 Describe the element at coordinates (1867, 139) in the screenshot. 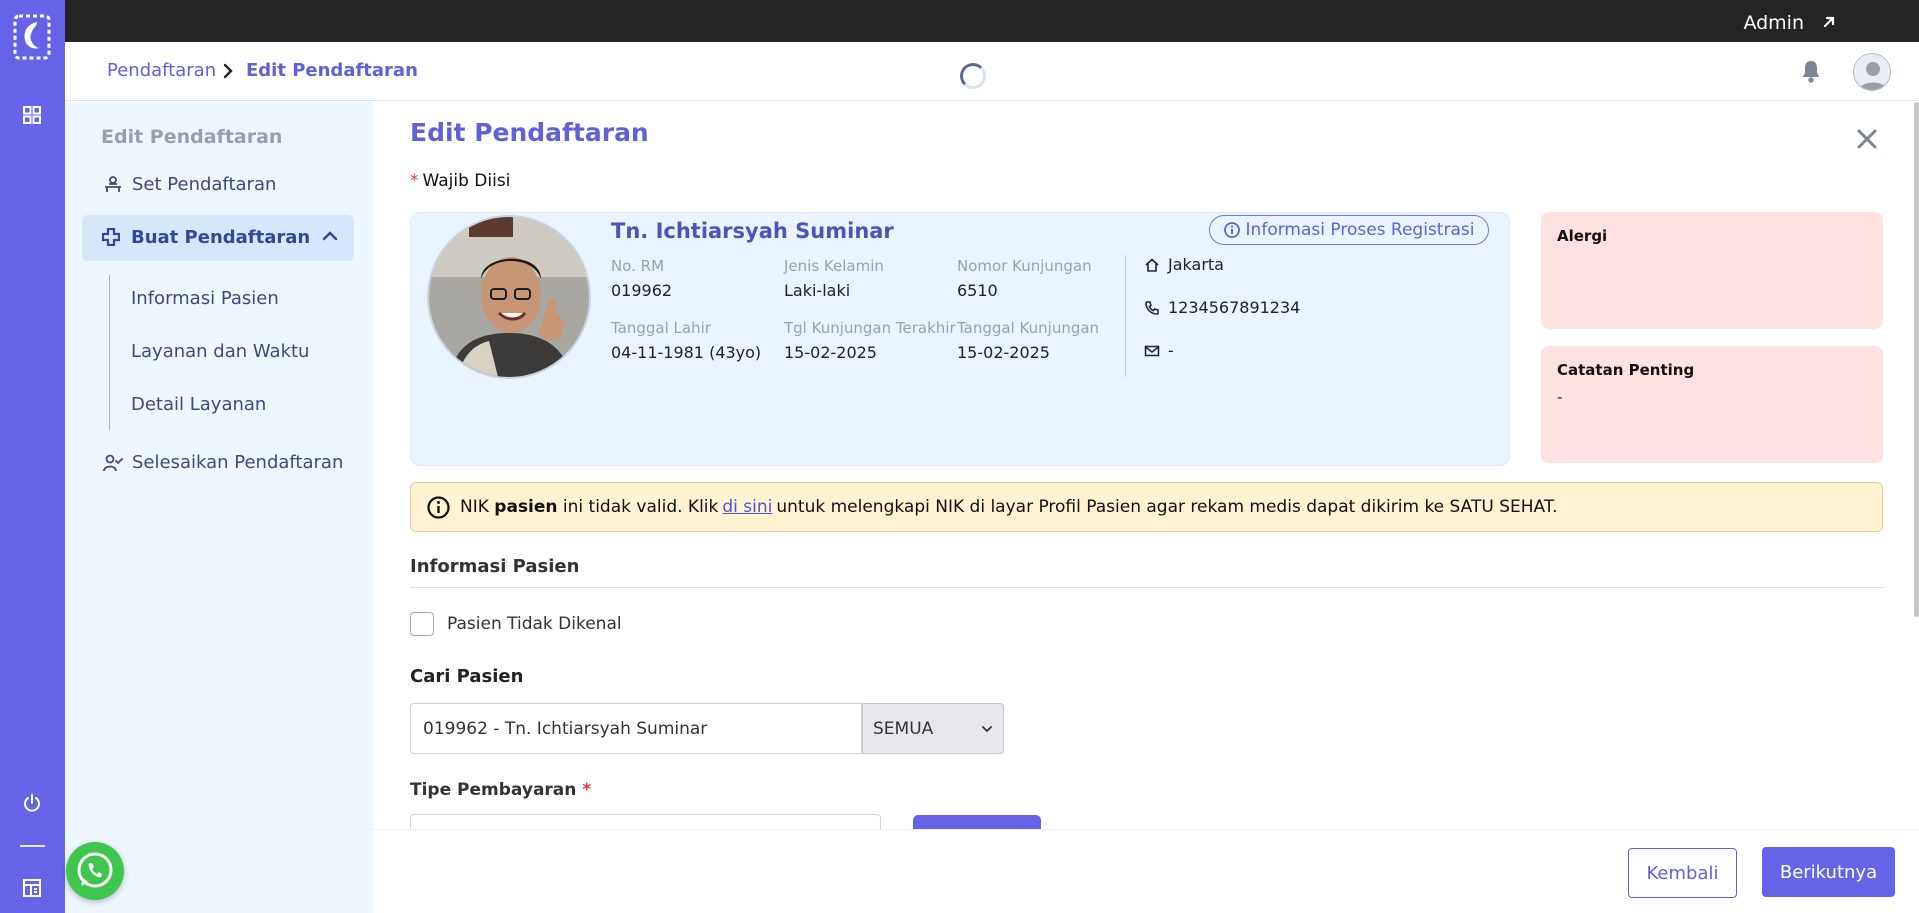

I see `close-icon` at that location.